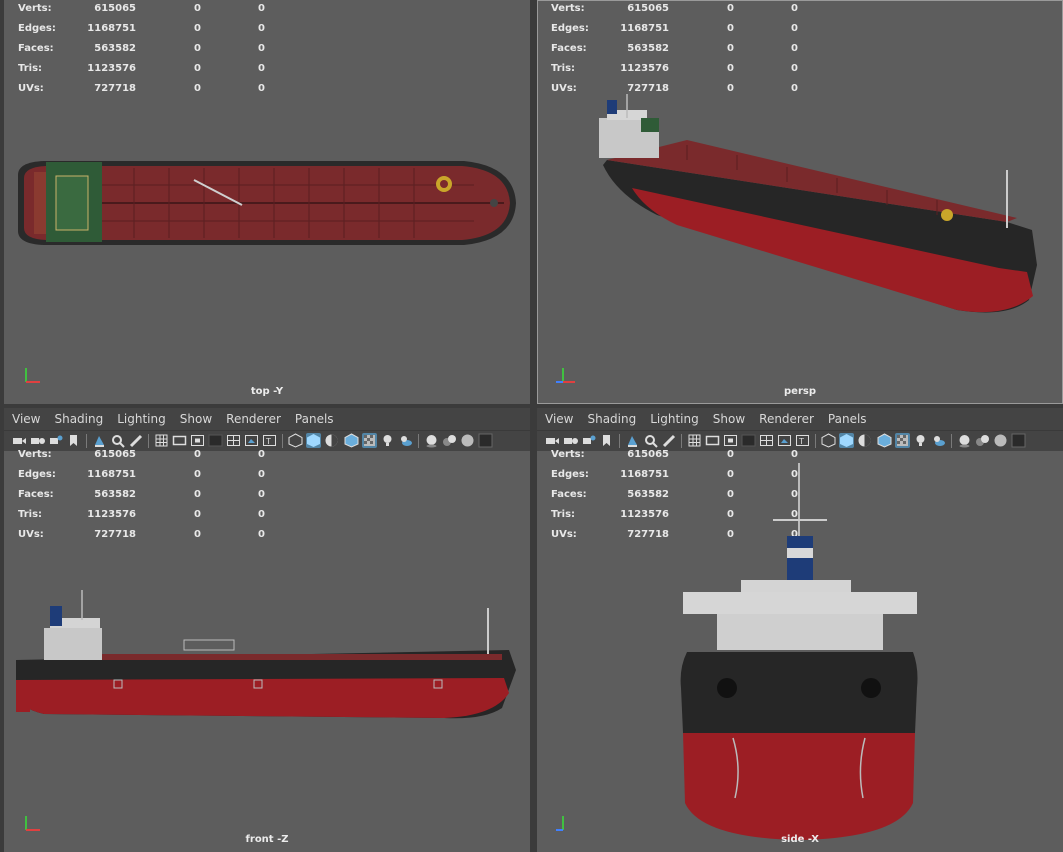 This screenshot has height=852, width=1063. Describe the element at coordinates (800, 391) in the screenshot. I see `camera-label: persp` at that location.